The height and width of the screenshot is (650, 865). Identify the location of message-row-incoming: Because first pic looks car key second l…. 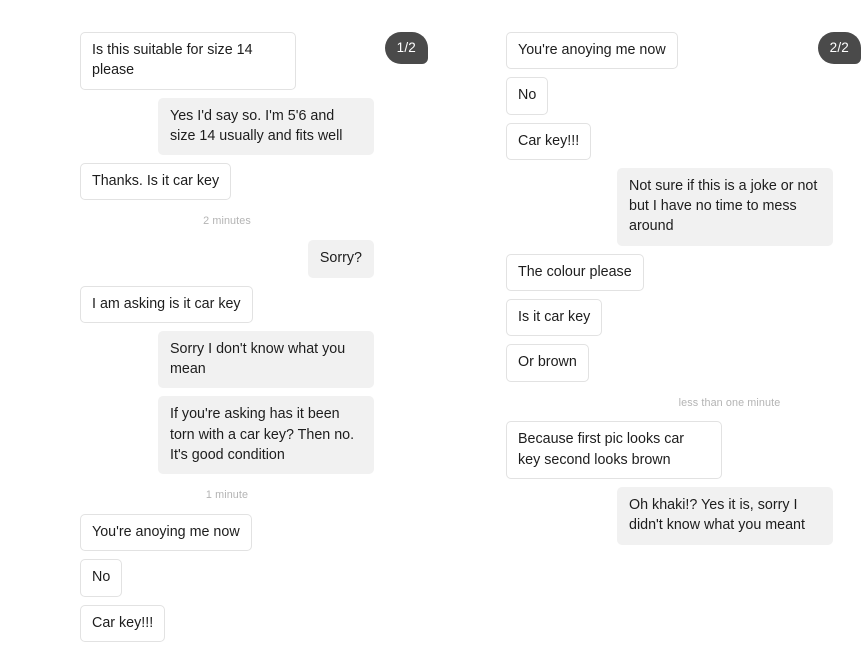
(669, 454).